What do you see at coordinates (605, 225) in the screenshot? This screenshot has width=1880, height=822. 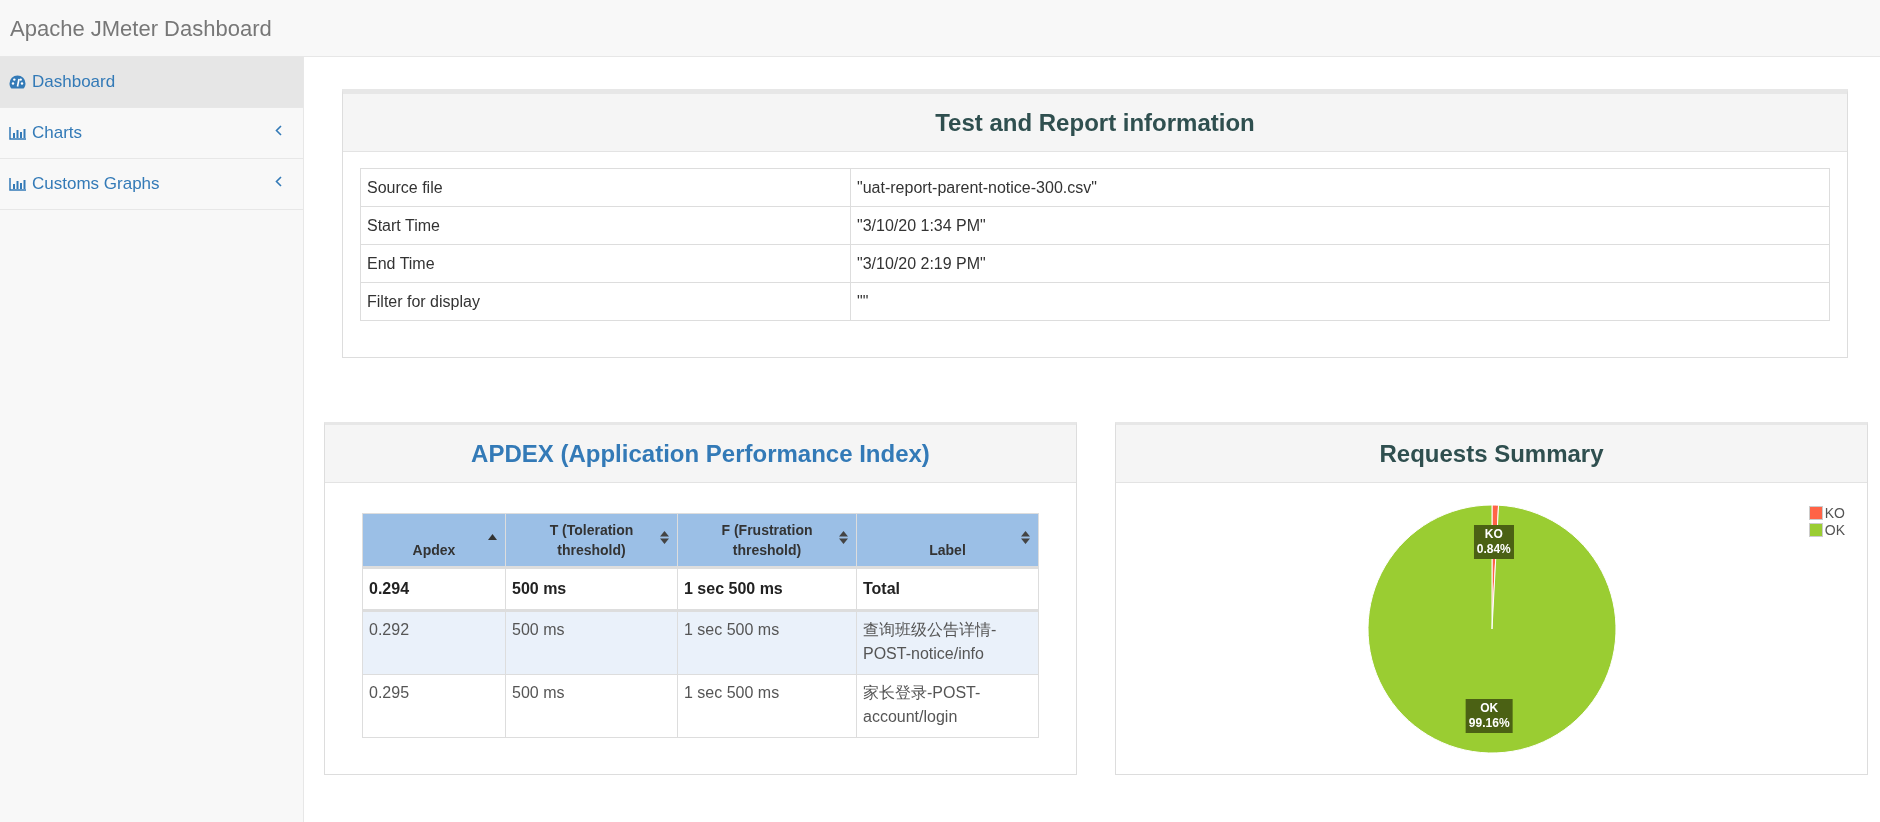 I see `table-cell: Start Time` at bounding box center [605, 225].